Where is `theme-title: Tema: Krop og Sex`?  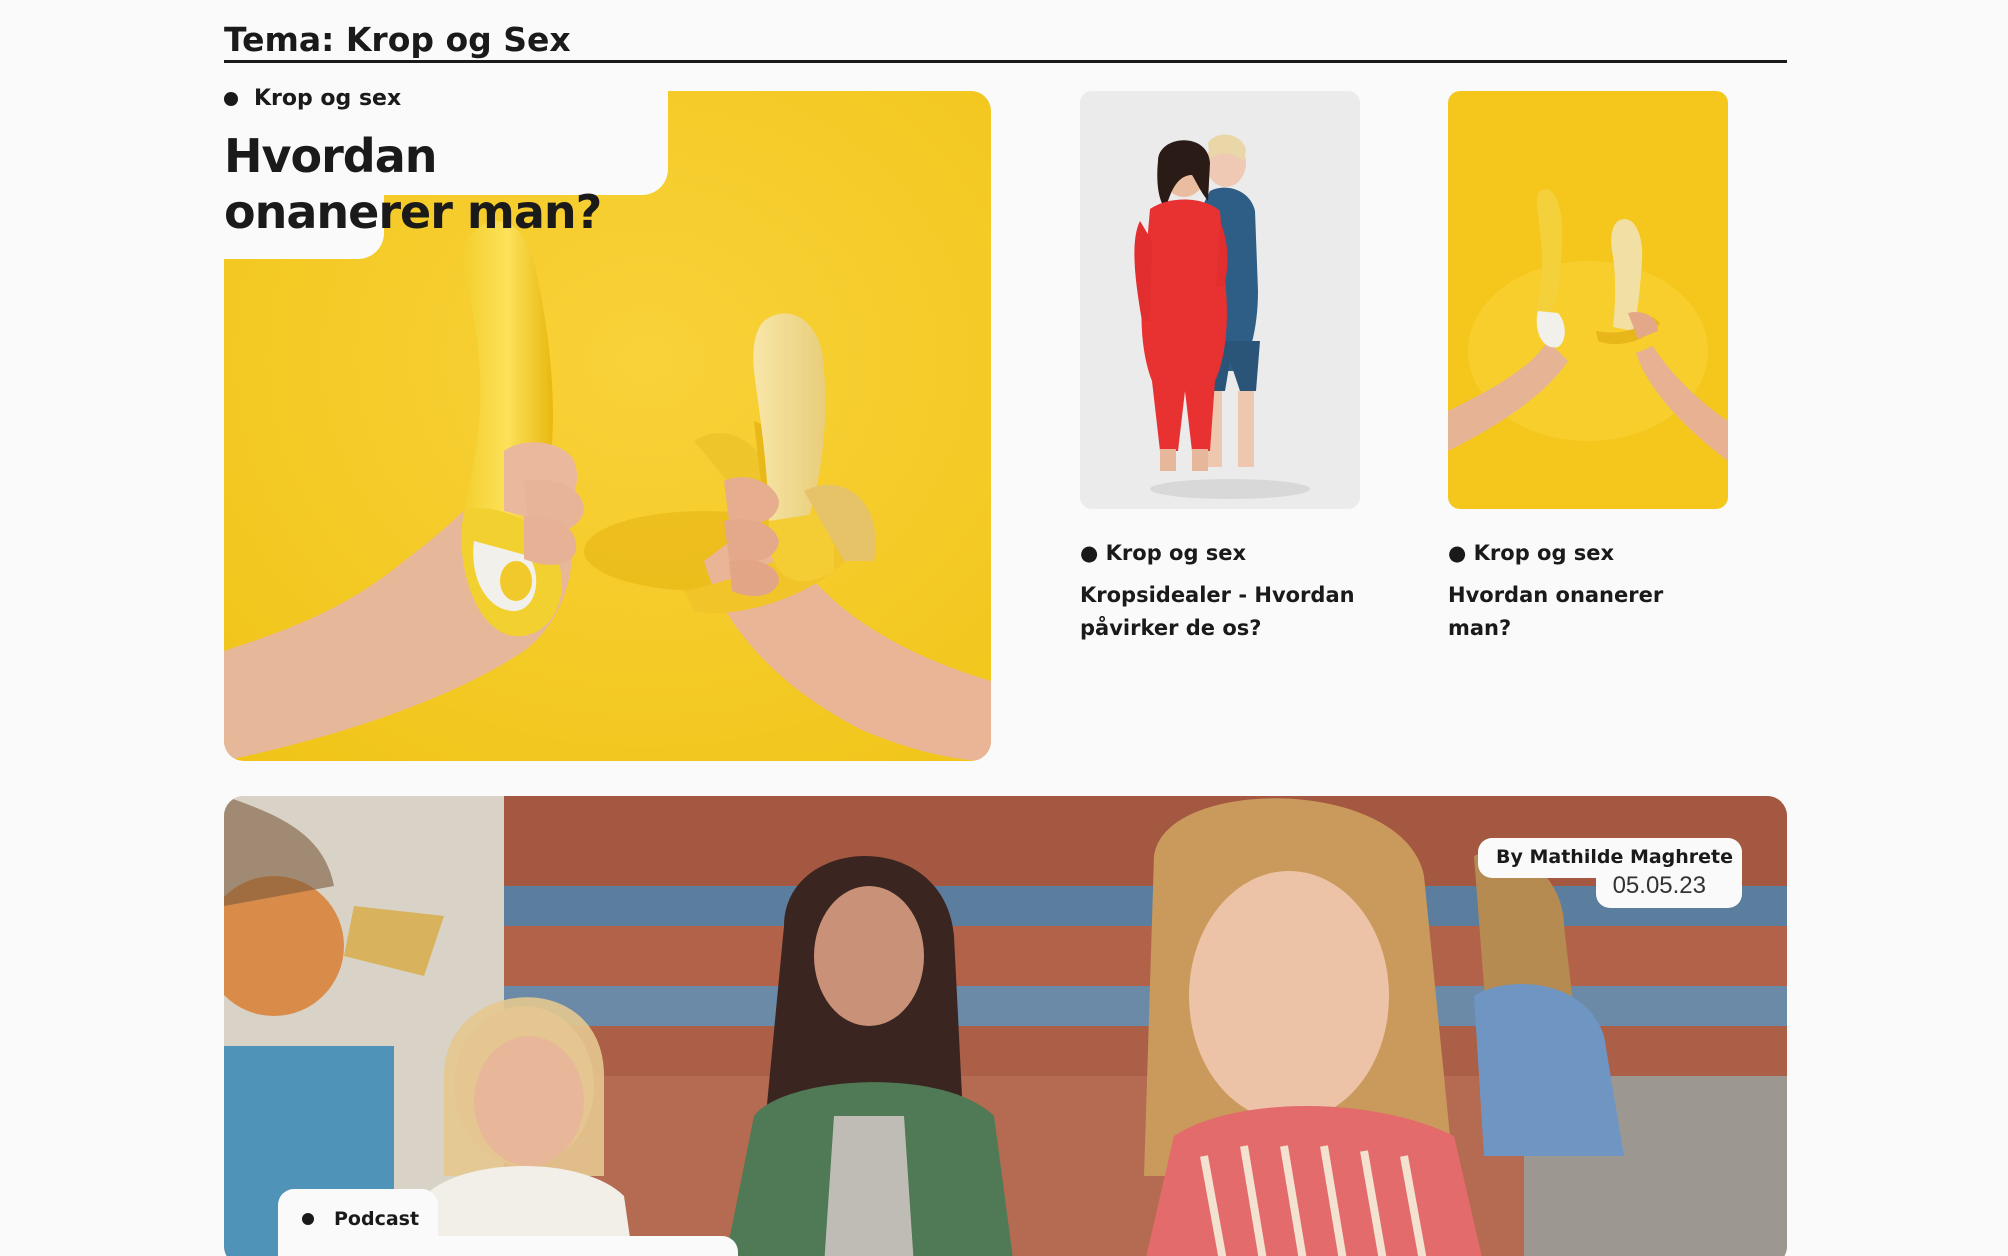
theme-title: Tema: Krop og Sex is located at coordinates (397, 39).